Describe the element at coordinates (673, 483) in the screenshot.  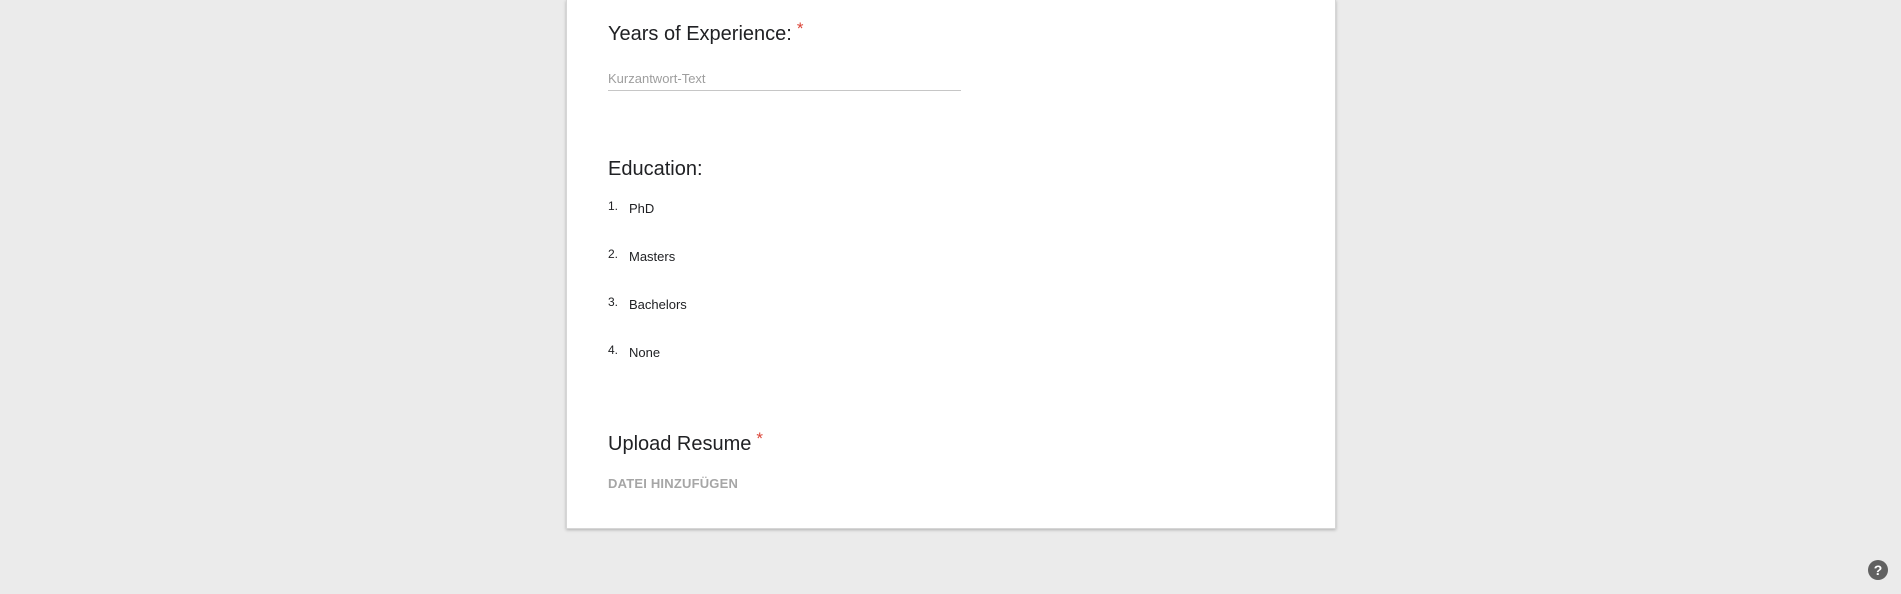
I see `add-file-button: DATEI HINZUFÜGEN` at that location.